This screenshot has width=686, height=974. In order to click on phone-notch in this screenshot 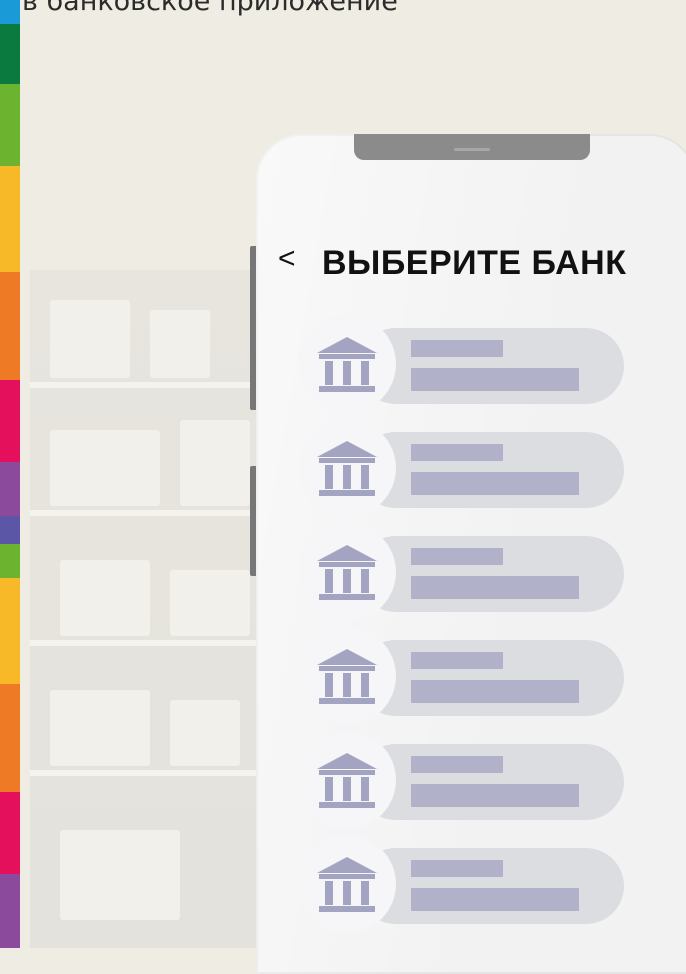, I will do `click(472, 147)`.